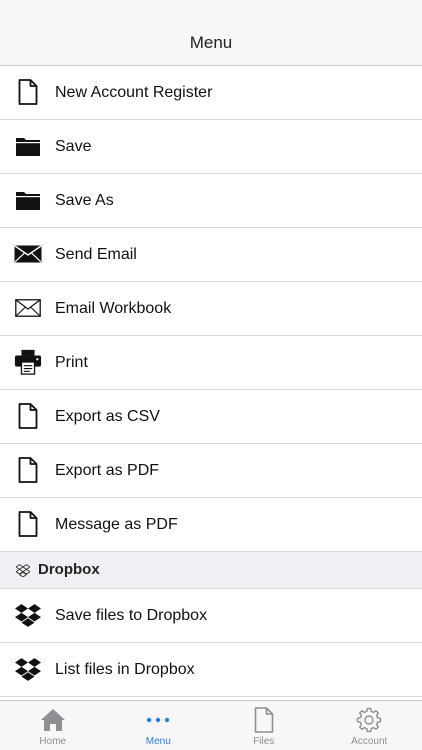 The width and height of the screenshot is (422, 750). What do you see at coordinates (71, 362) in the screenshot?
I see `menu-item-label: Print` at bounding box center [71, 362].